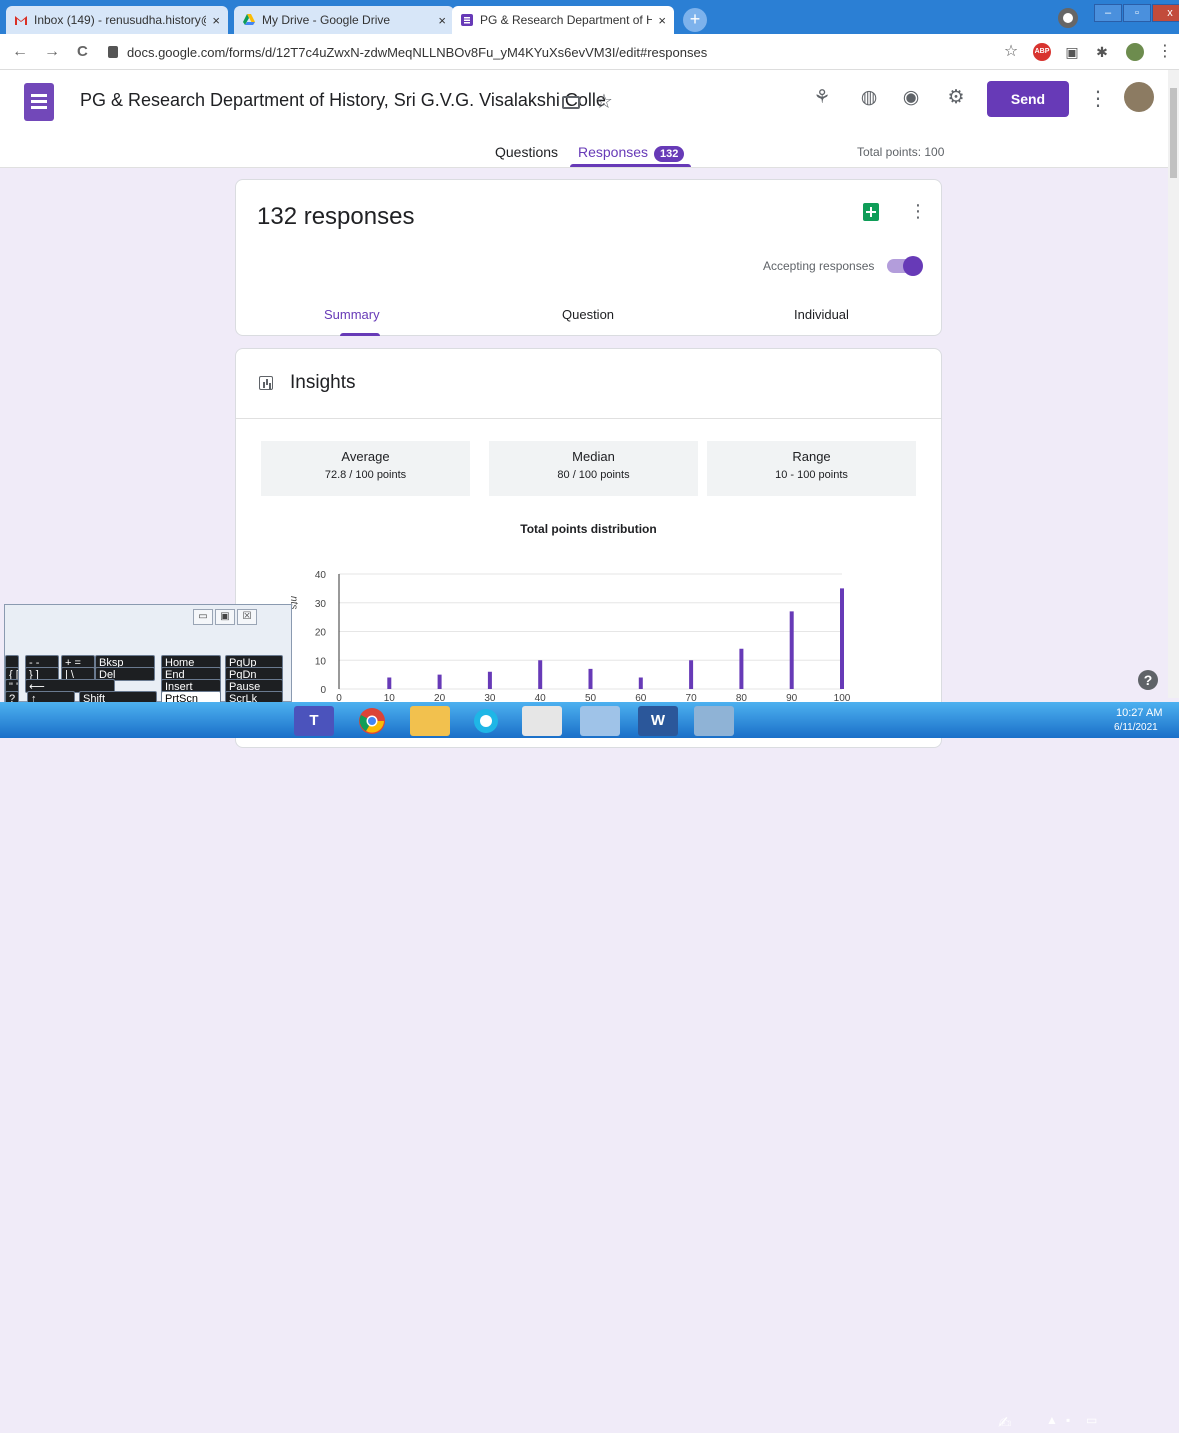  What do you see at coordinates (822, 98) in the screenshot?
I see `addon-puzzle-icon: ⚘` at bounding box center [822, 98].